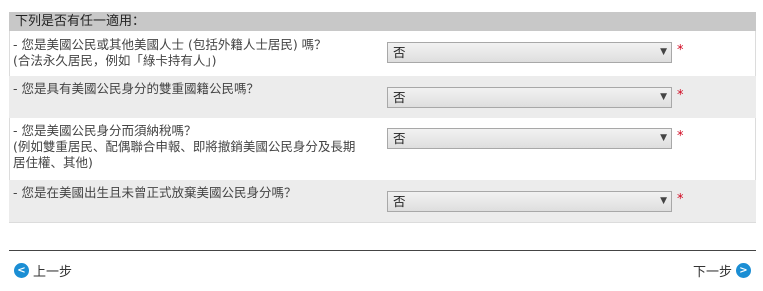 This screenshot has width=763, height=291. What do you see at coordinates (115, 60) in the screenshot?
I see `question-line: (合法永久居民，例如「綠卡持有人」)` at bounding box center [115, 60].